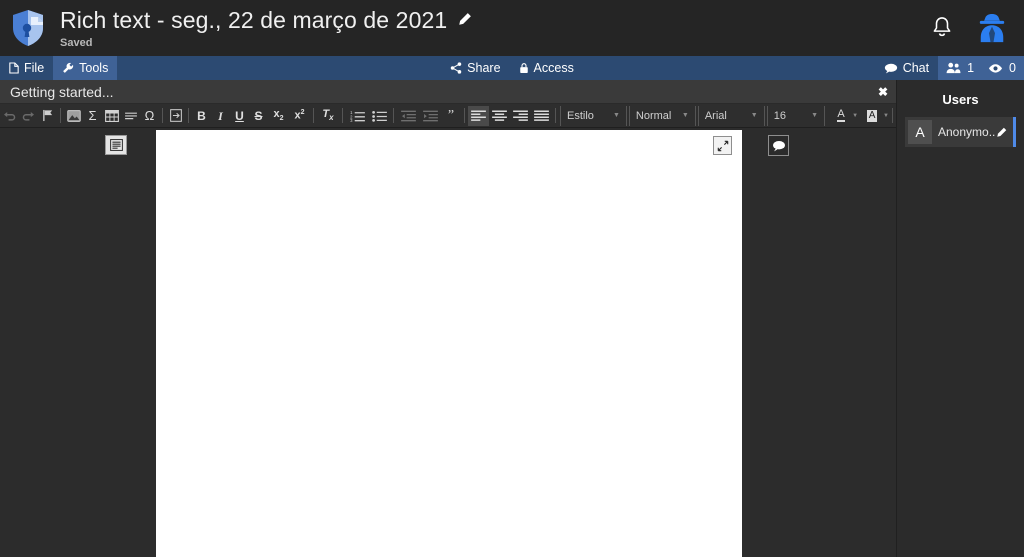 This screenshot has width=1024, height=557. What do you see at coordinates (351, 120) in the screenshot?
I see `svg-text: 3` at bounding box center [351, 120].